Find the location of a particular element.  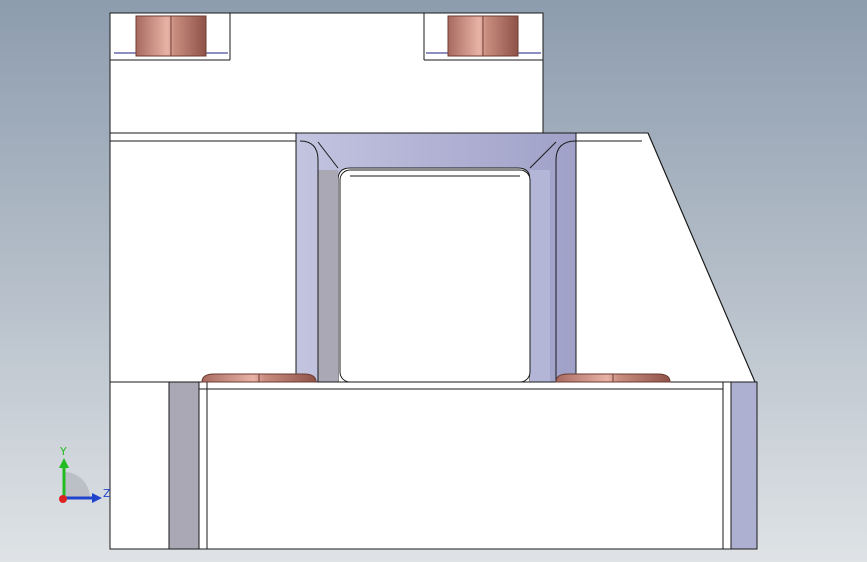

u-channel-fillet is located at coordinates (436, 257).